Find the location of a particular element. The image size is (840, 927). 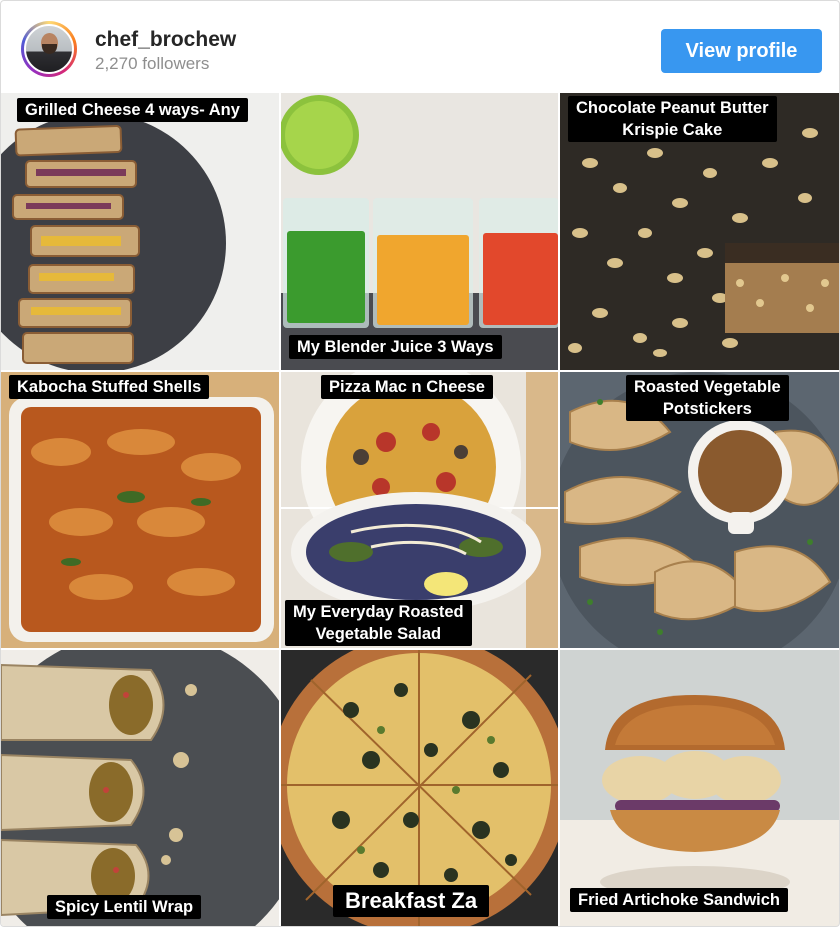

post-caption: Spicy Lentil Wrap is located at coordinates (124, 907).